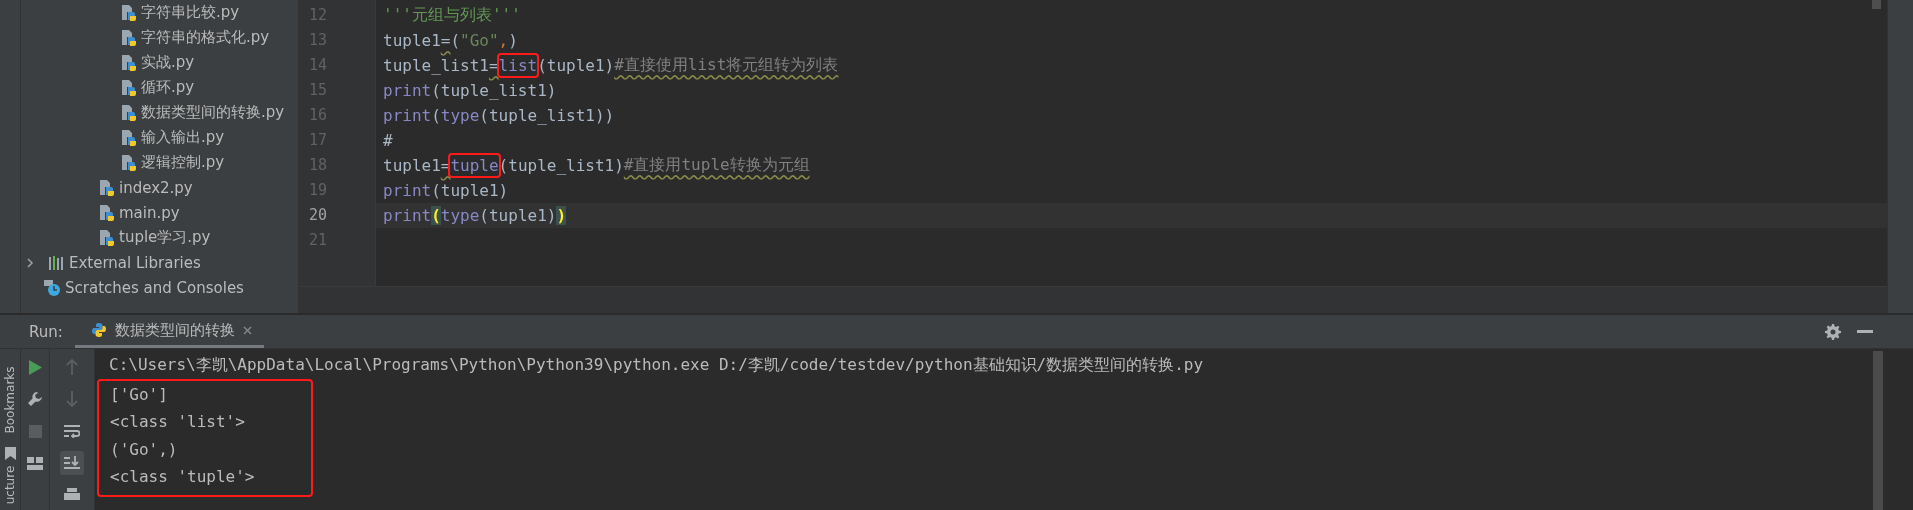 This screenshot has height=510, width=1913. I want to click on file-name: tuple学习.py, so click(165, 237).